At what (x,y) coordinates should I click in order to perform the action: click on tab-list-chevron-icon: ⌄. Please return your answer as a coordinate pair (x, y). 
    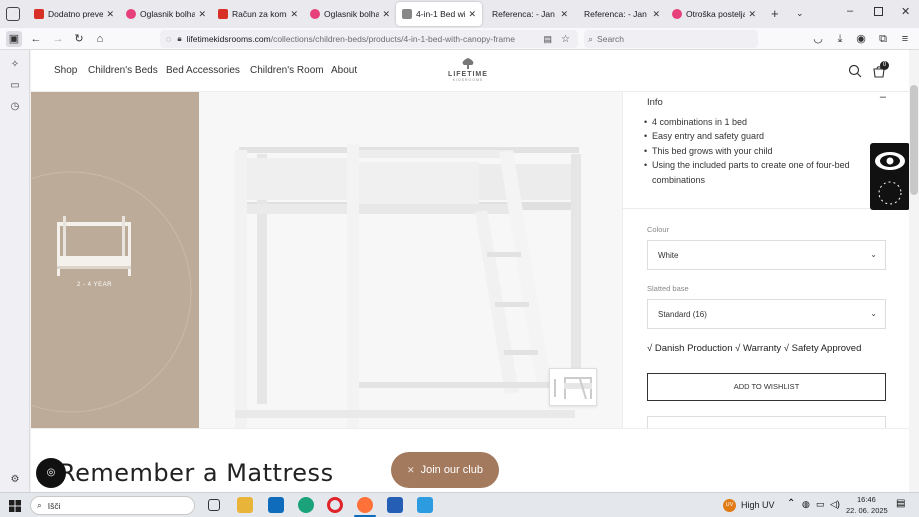
    Looking at the image, I should click on (800, 13).